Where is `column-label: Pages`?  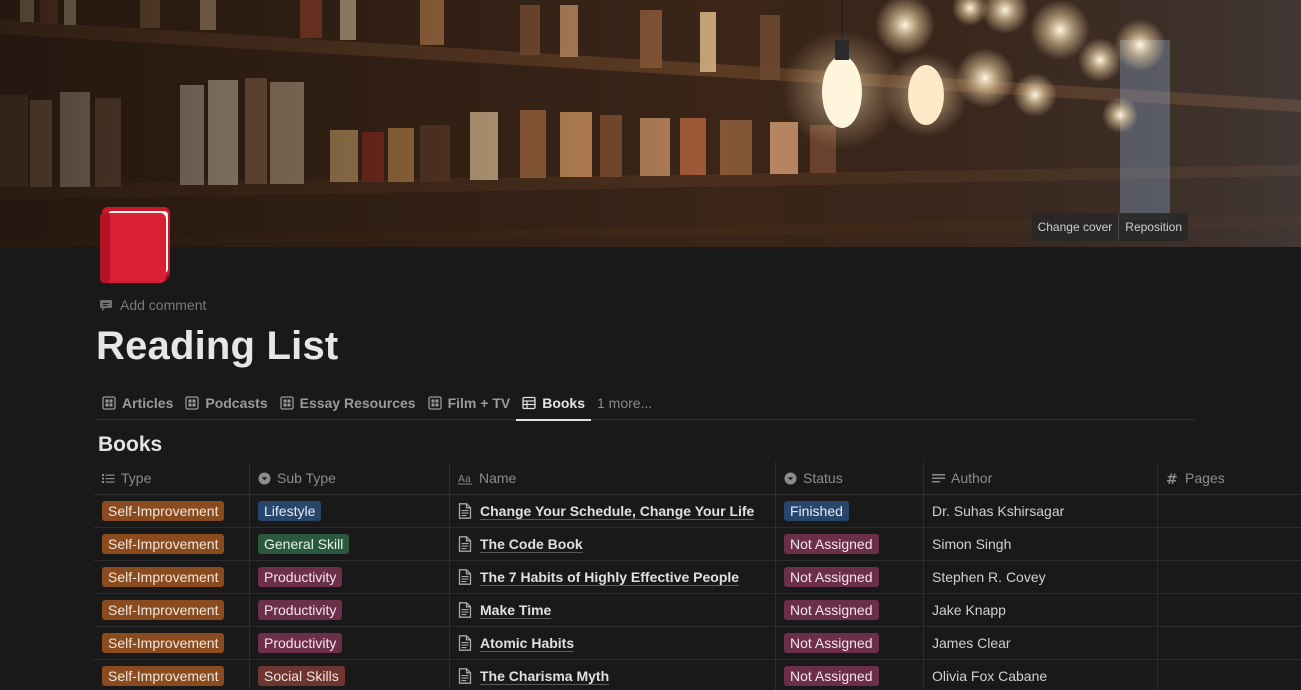 column-label: Pages is located at coordinates (1205, 478).